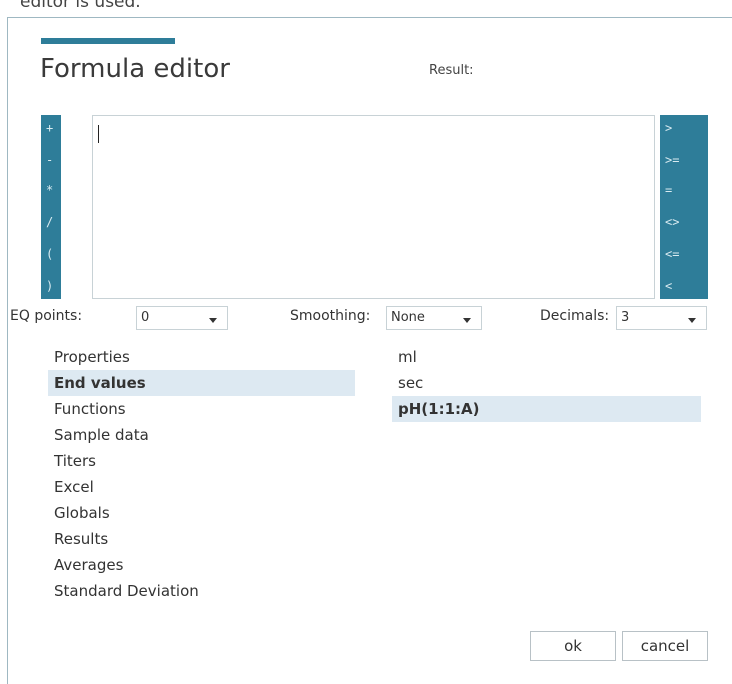 The width and height of the screenshot is (732, 684). Describe the element at coordinates (201, 435) in the screenshot. I see `category-item-sample-data: Sample data` at that location.